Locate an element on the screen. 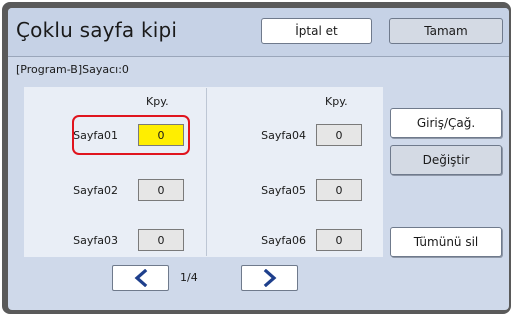 The height and width of the screenshot is (317, 514). page-label-sayfa04: Sayfa04 is located at coordinates (283, 135).